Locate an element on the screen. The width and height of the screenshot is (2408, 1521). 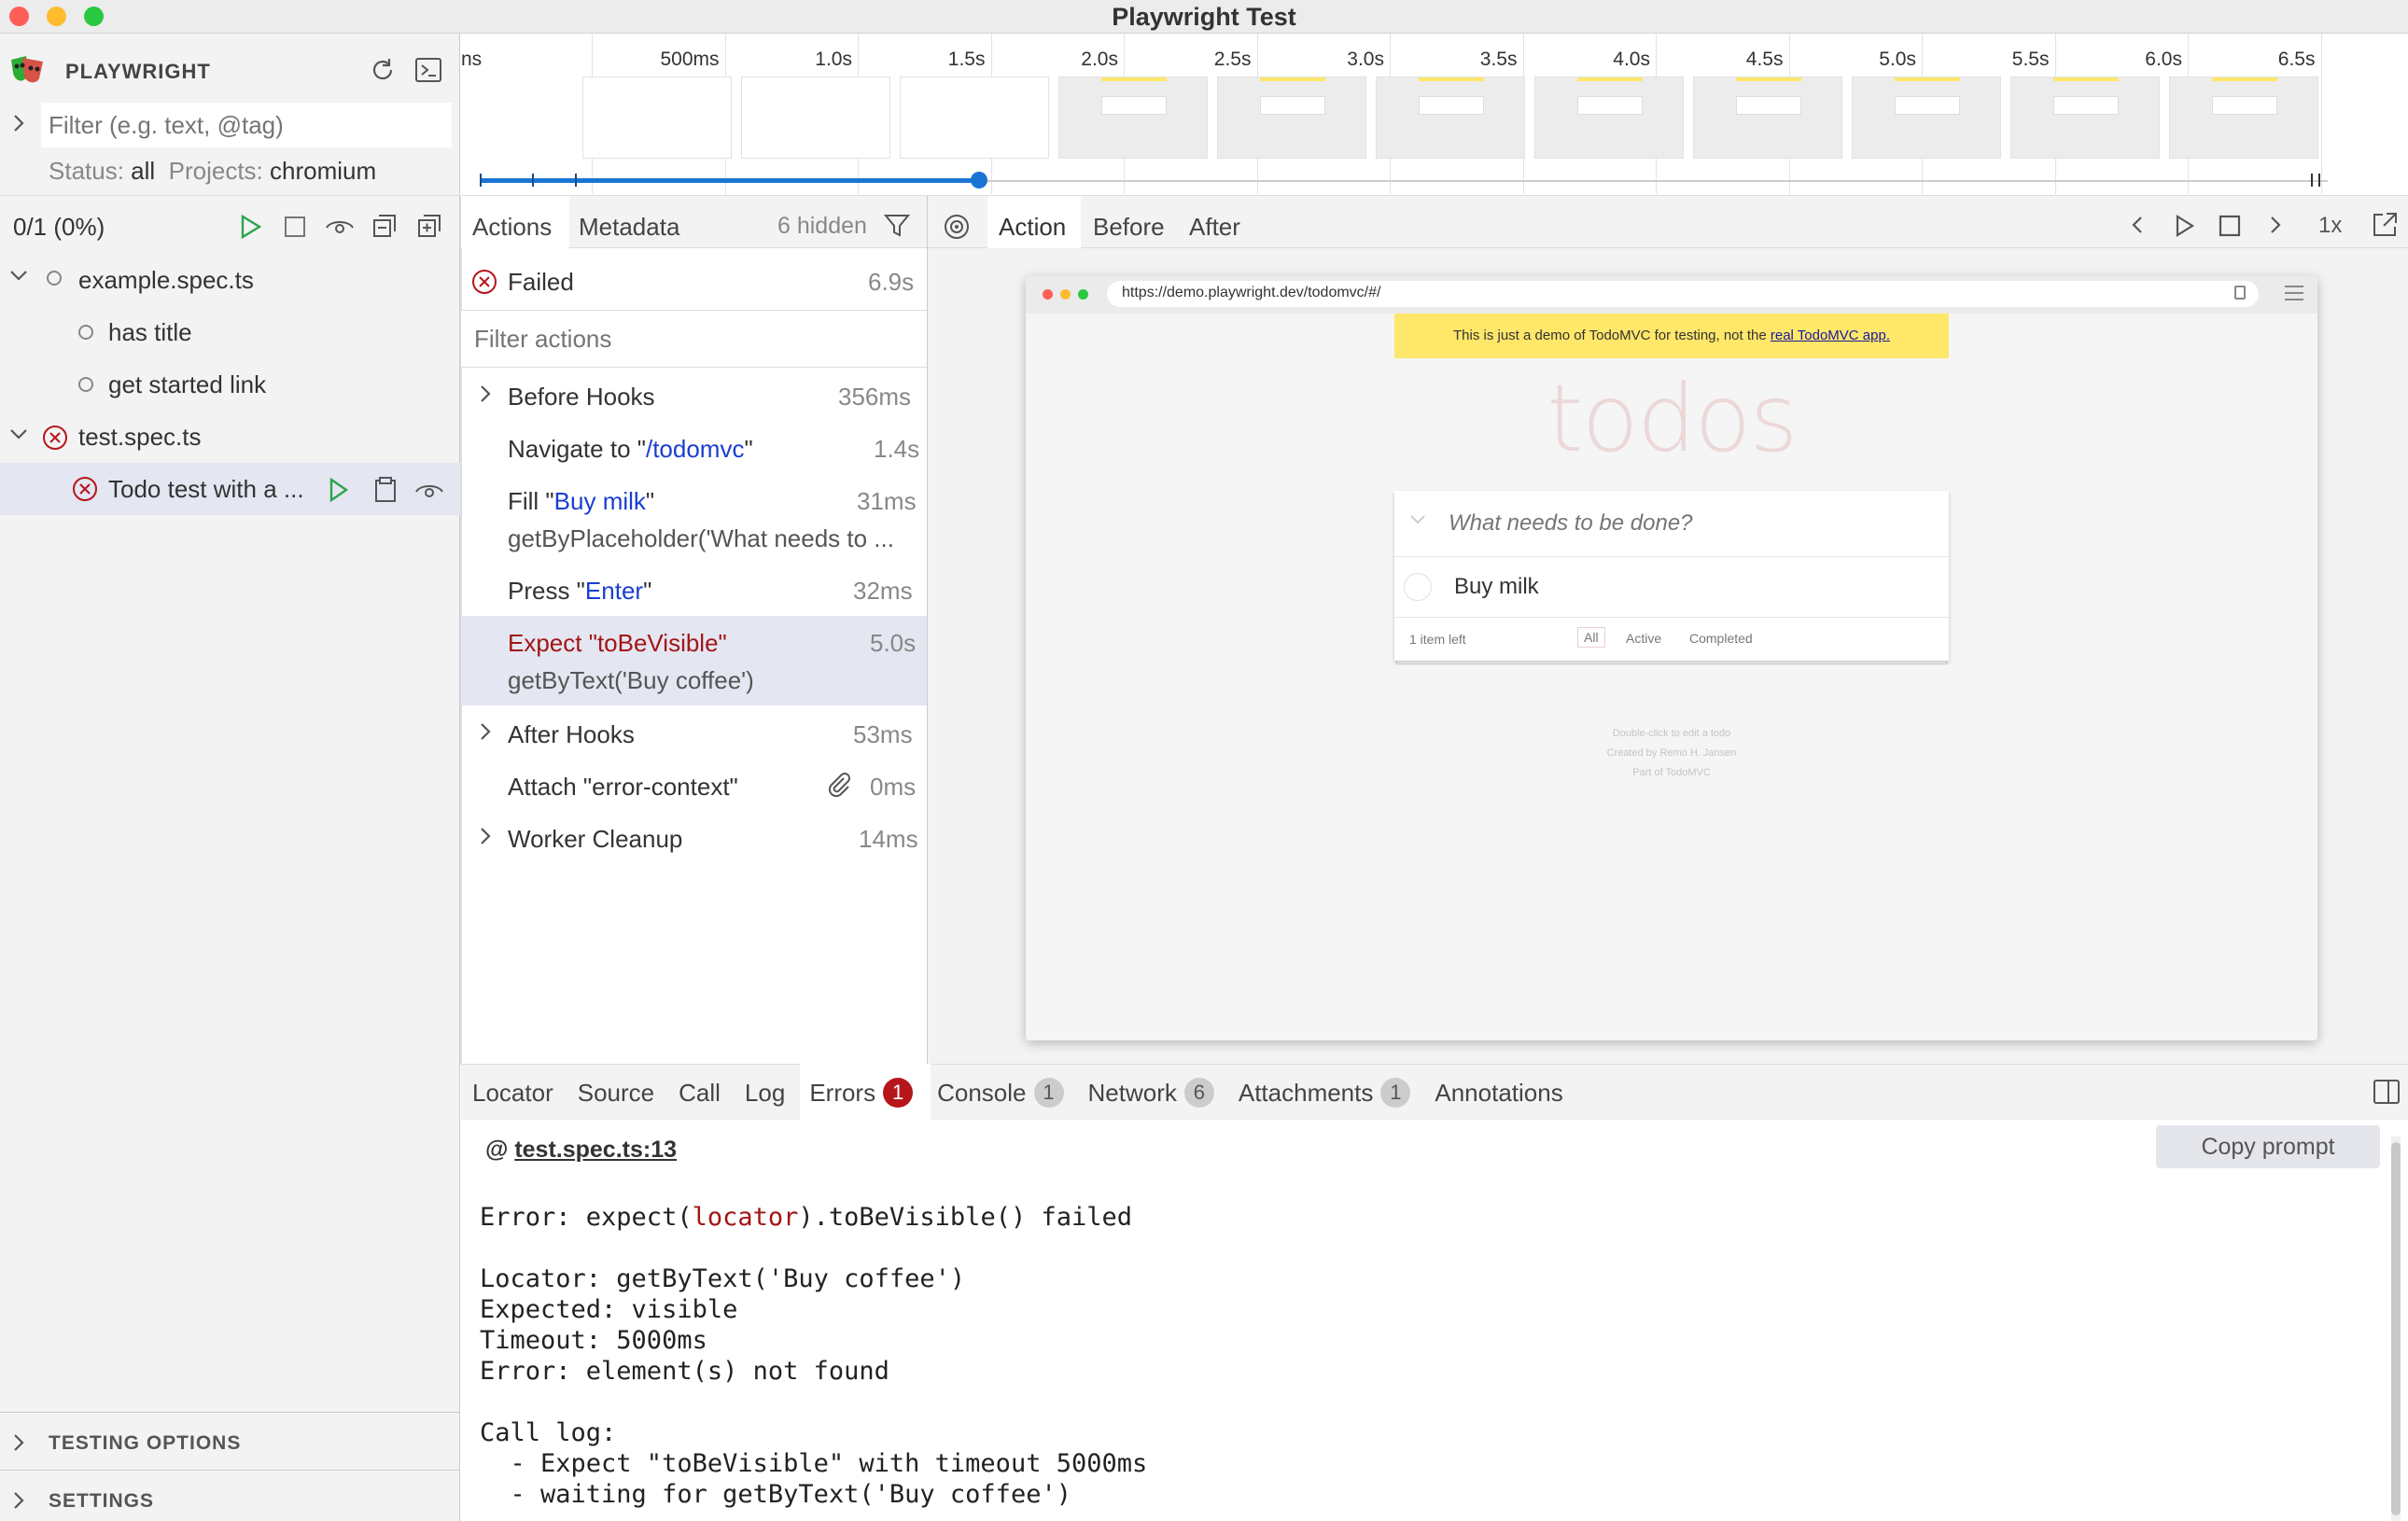
action-fill: Fill "Buy milk" is located at coordinates (581, 502).